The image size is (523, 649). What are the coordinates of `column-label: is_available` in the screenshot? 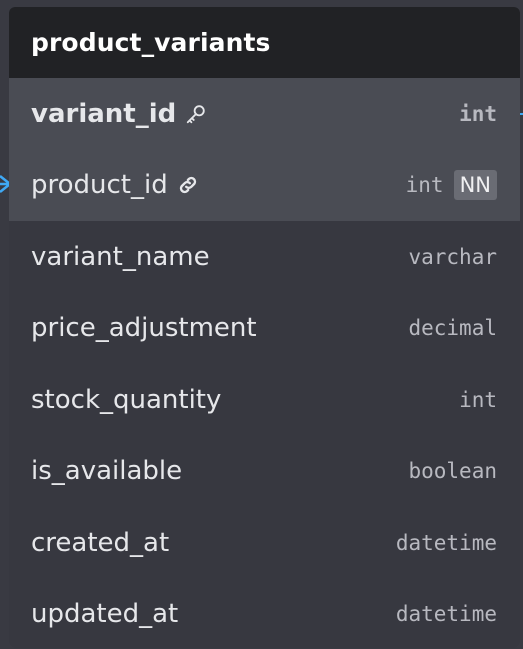 It's located at (107, 471).